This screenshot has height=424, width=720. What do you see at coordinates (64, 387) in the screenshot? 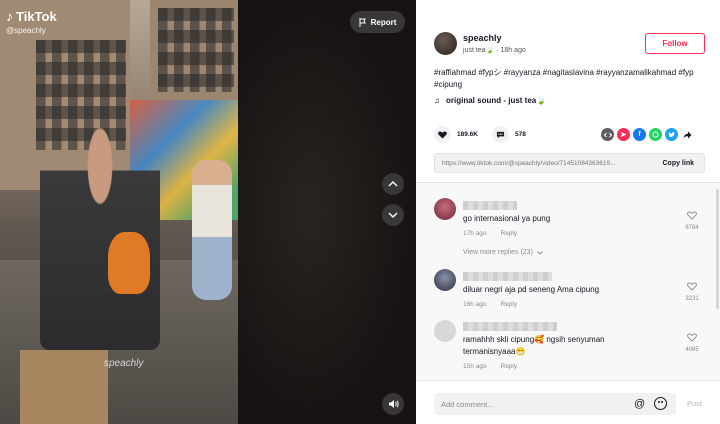
I see `paper-bag` at bounding box center [64, 387].